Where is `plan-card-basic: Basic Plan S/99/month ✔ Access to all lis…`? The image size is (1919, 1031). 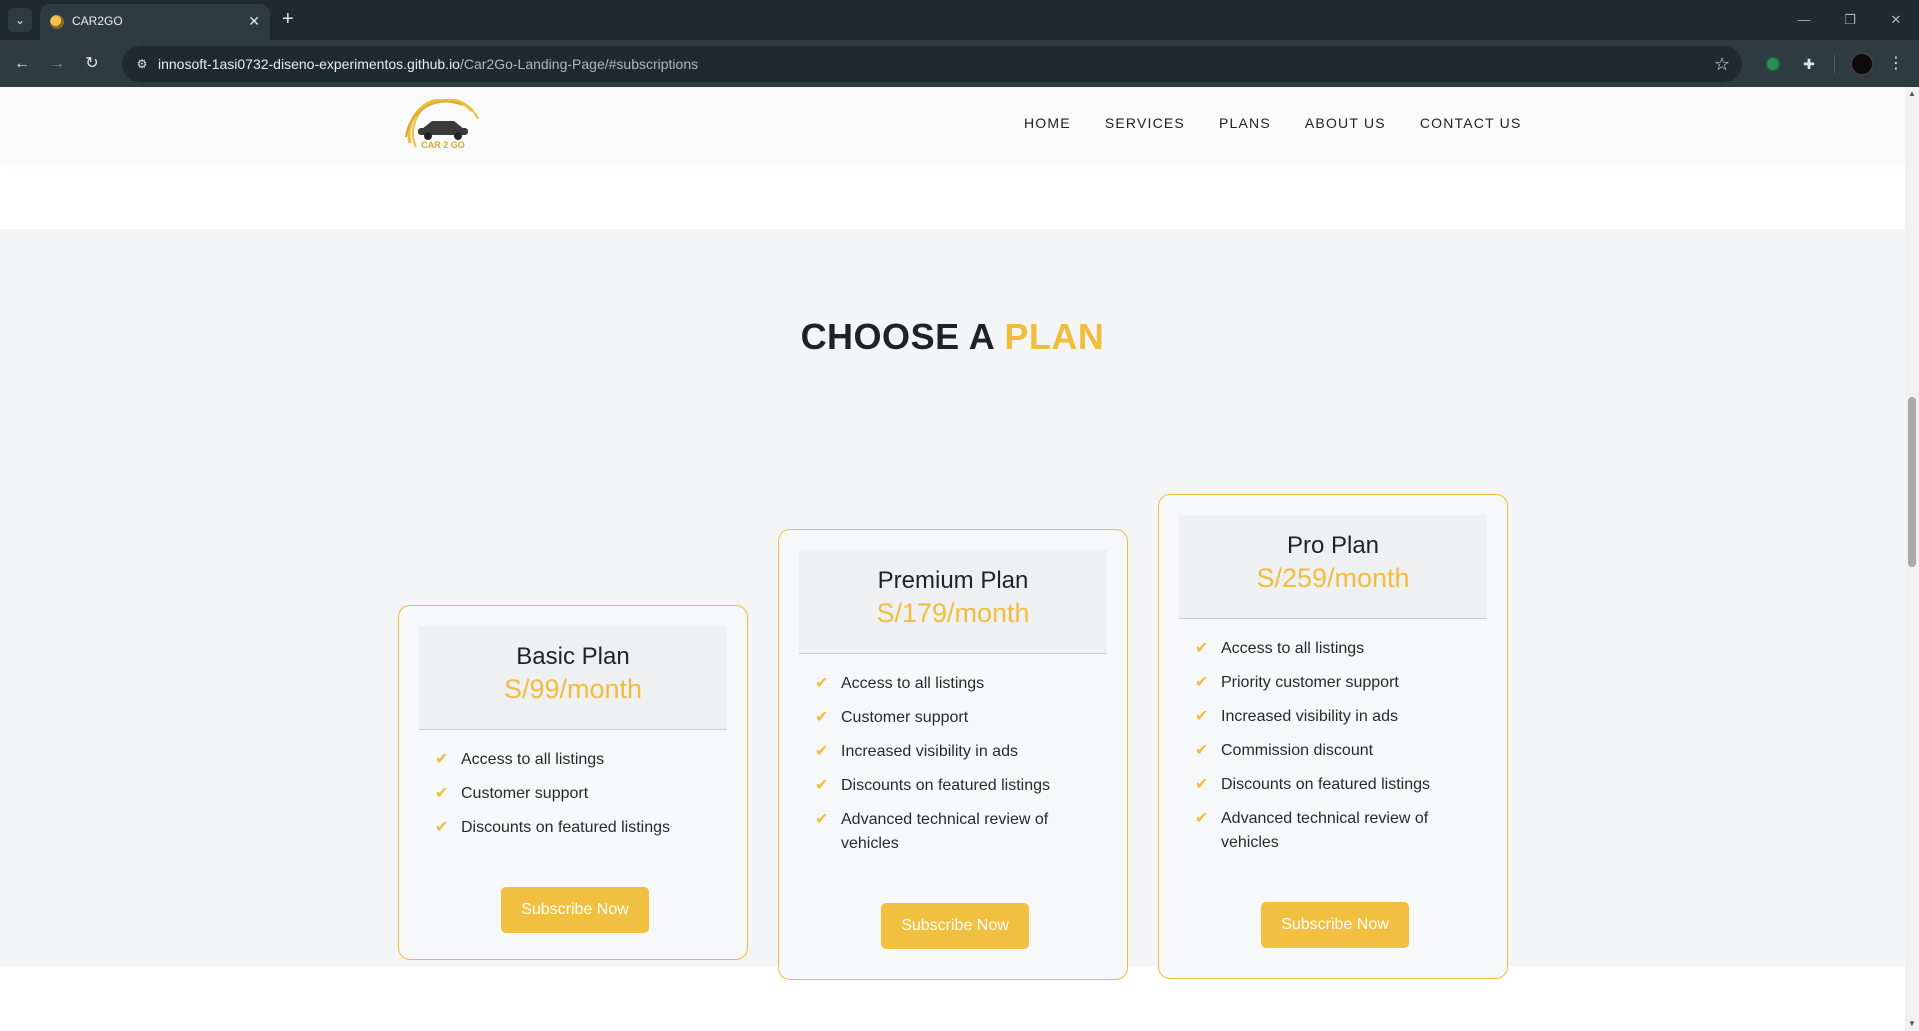 plan-card-basic: Basic Plan S/99/month ✔ Access to all lis… is located at coordinates (573, 782).